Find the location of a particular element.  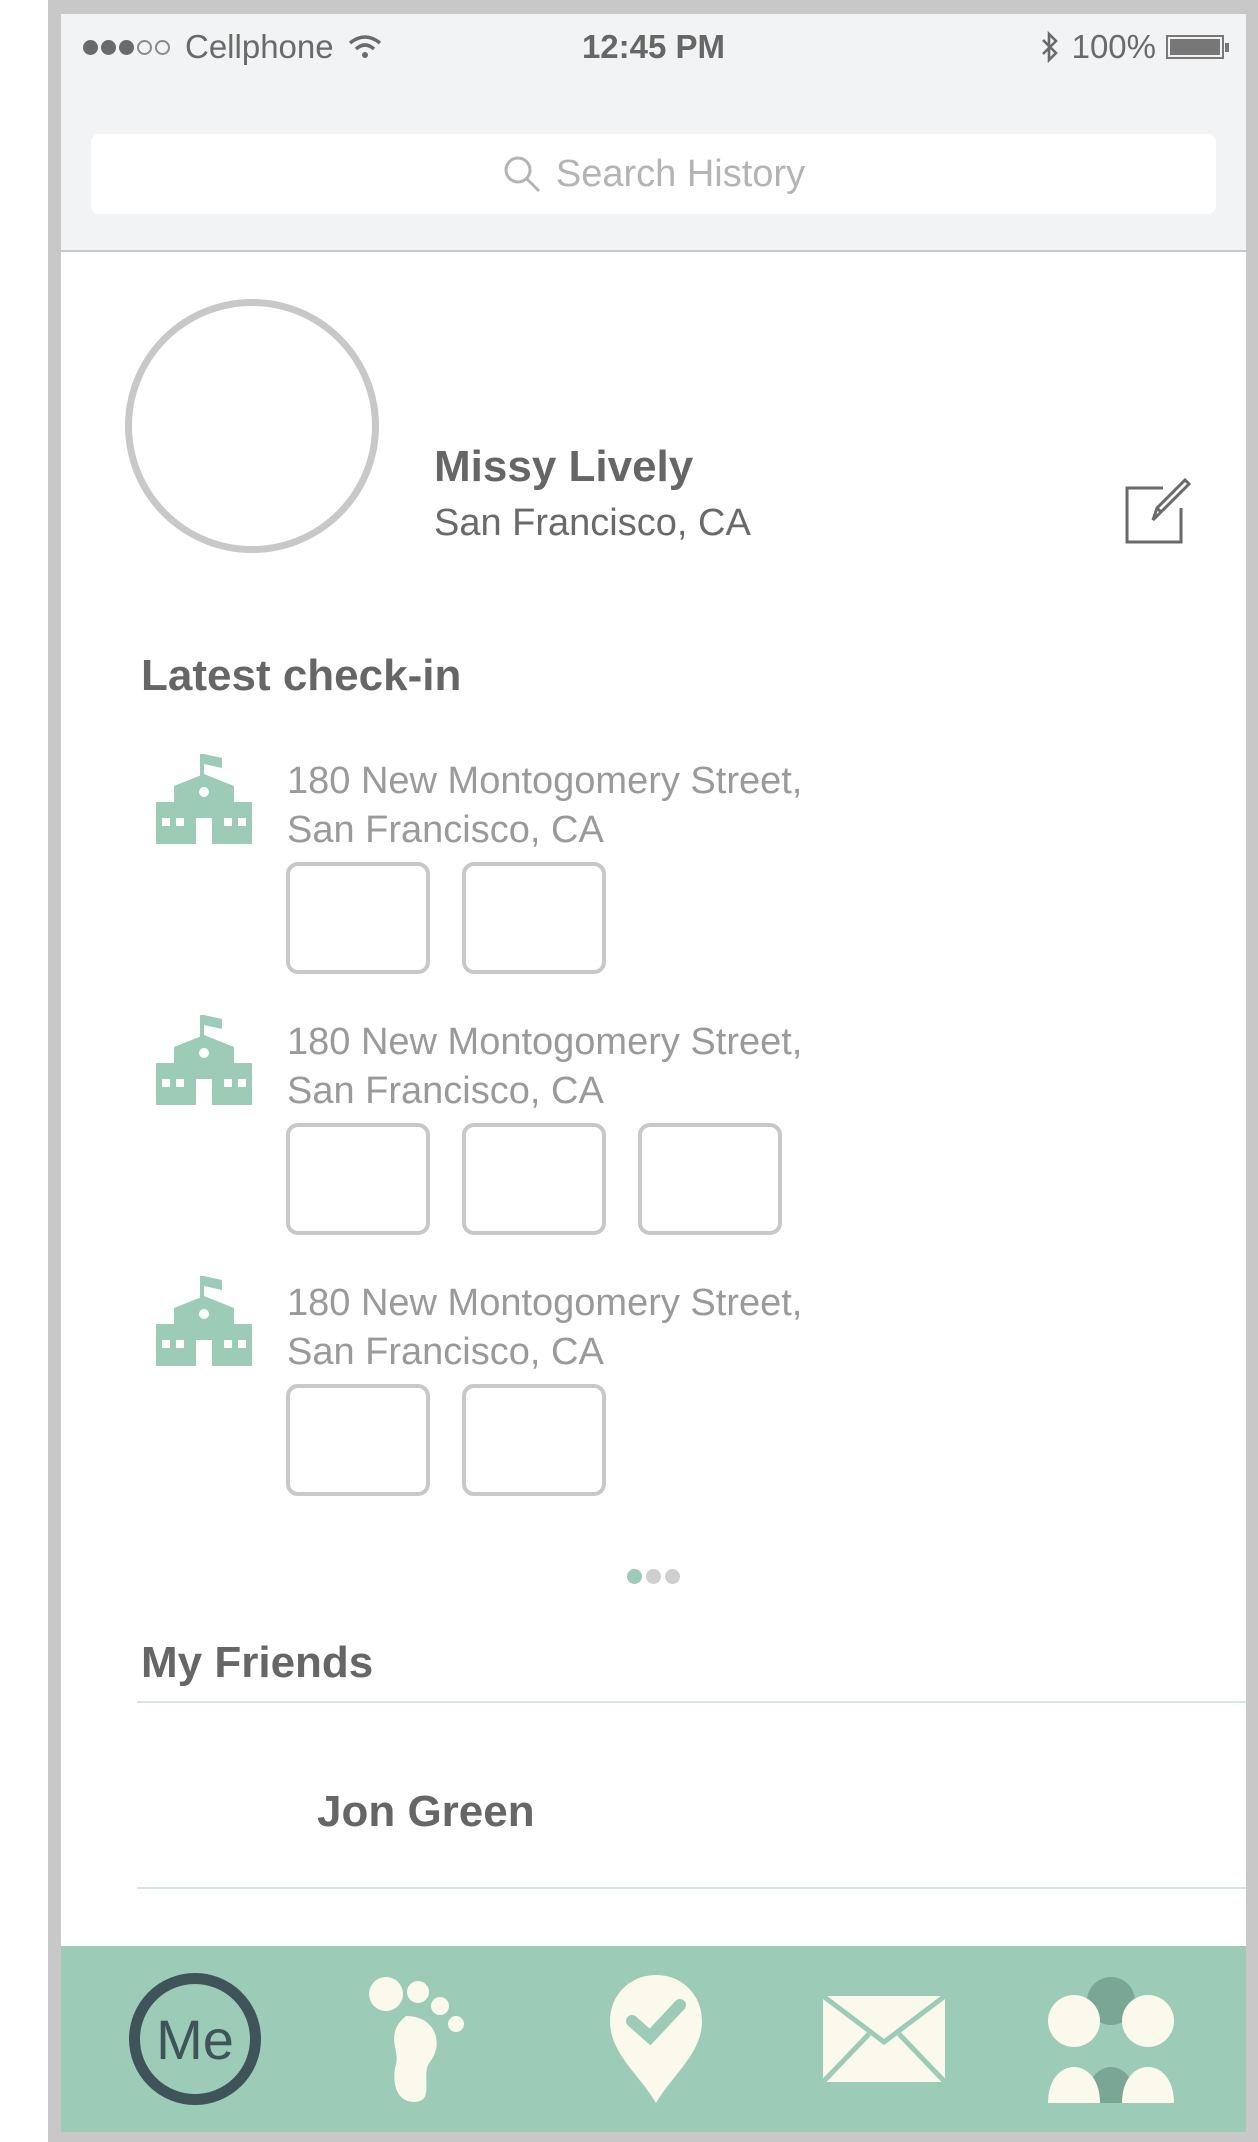

battery-icon is located at coordinates (1197, 47).